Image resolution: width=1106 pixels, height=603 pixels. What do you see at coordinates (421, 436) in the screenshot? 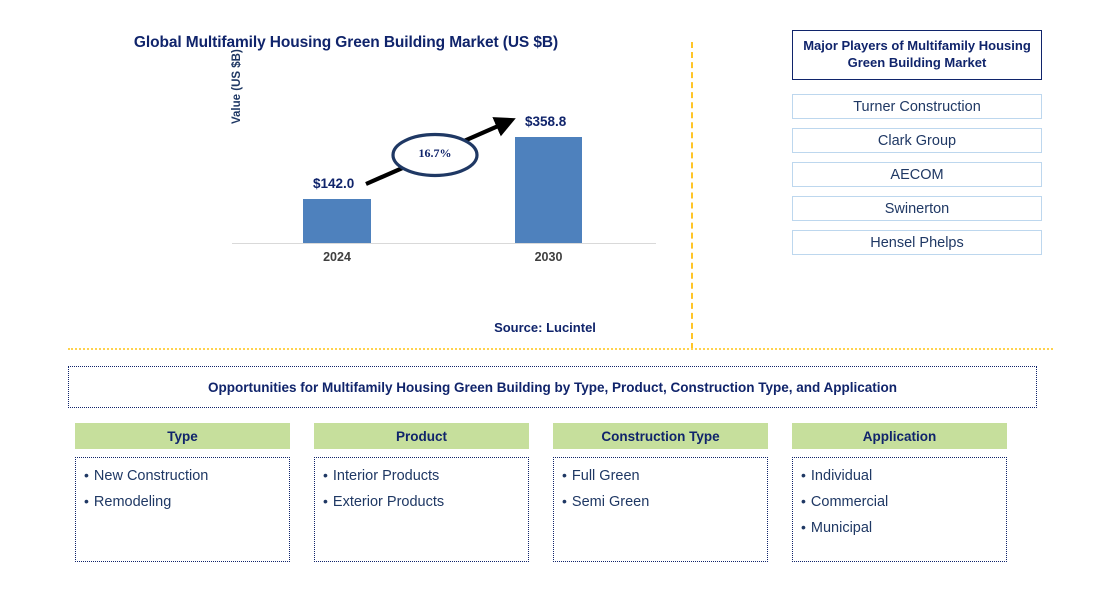
I see `opportunity-column-header: Product` at bounding box center [421, 436].